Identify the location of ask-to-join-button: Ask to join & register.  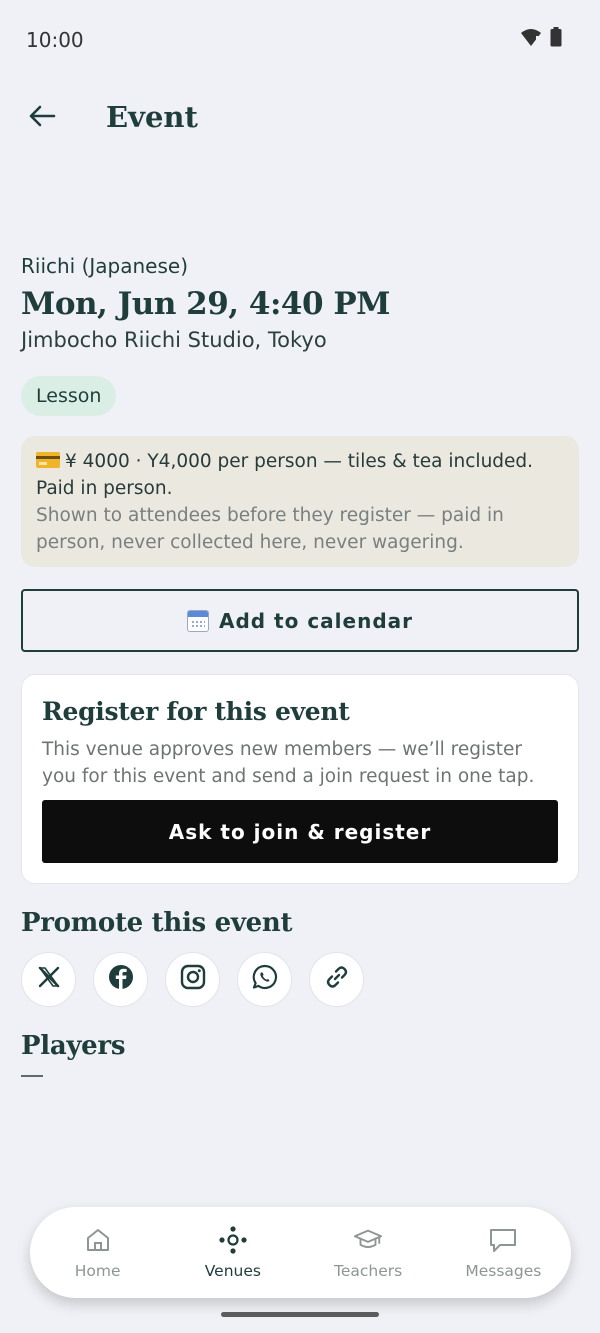
(300, 831).